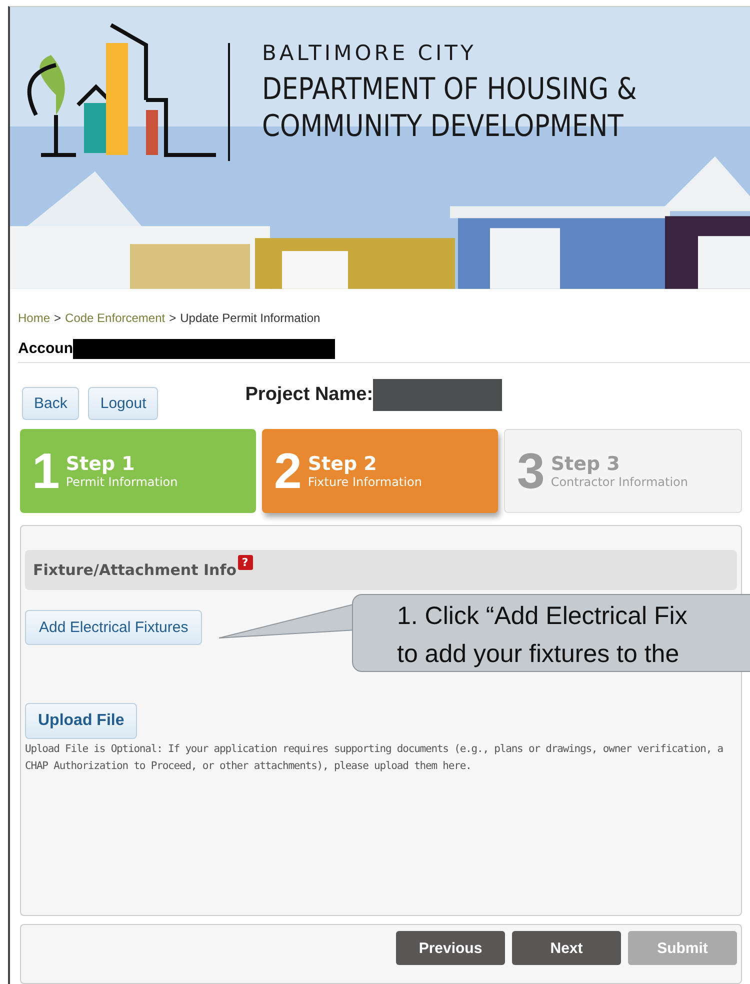 This screenshot has height=984, width=750. What do you see at coordinates (122, 481) in the screenshot?
I see `step-subtitle: Permit Information` at bounding box center [122, 481].